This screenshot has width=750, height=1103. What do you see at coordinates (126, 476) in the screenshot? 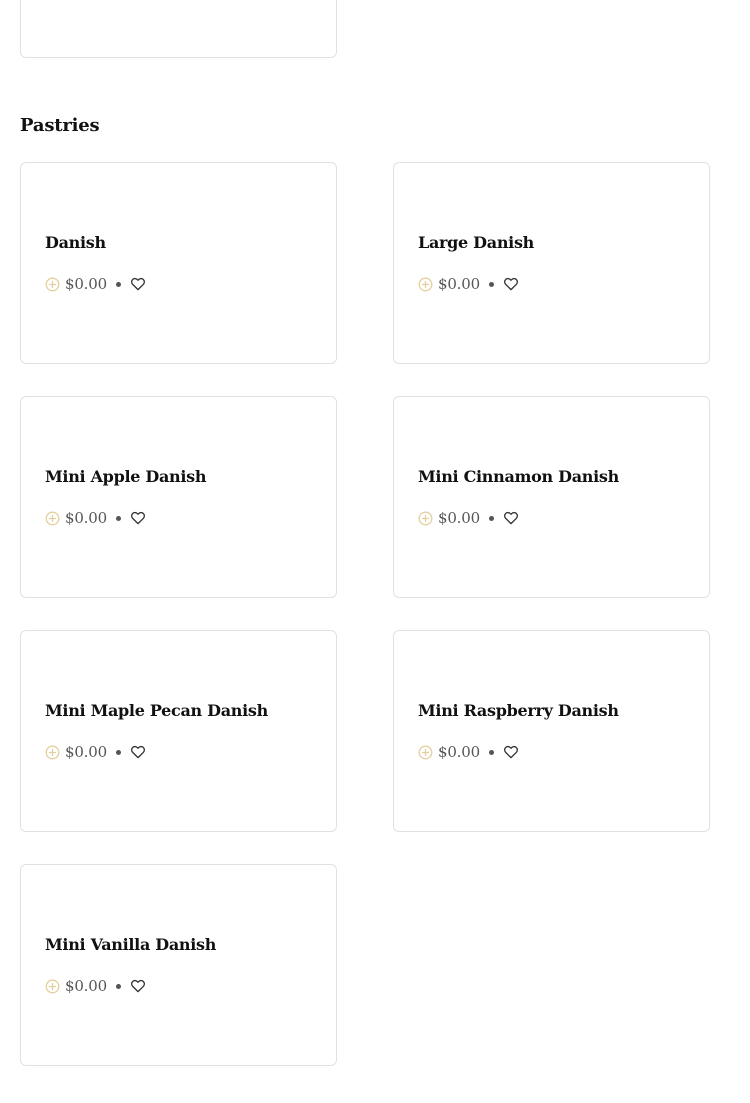
I see `item-name: Mini Apple Danish` at bounding box center [126, 476].